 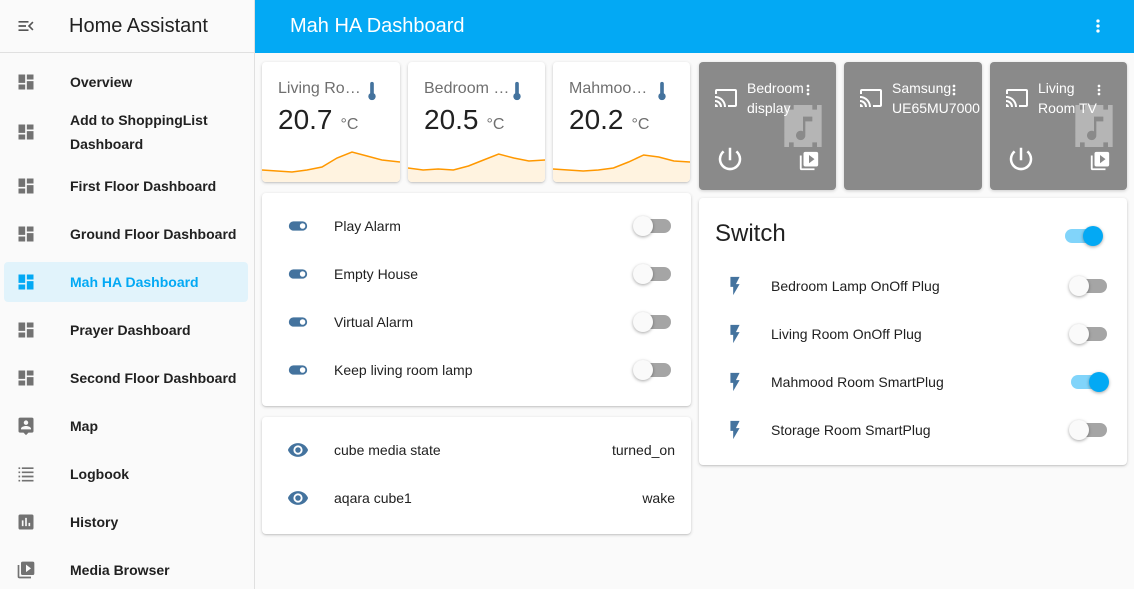 I want to click on list-item: aqara cube1 wake, so click(x=476, y=498).